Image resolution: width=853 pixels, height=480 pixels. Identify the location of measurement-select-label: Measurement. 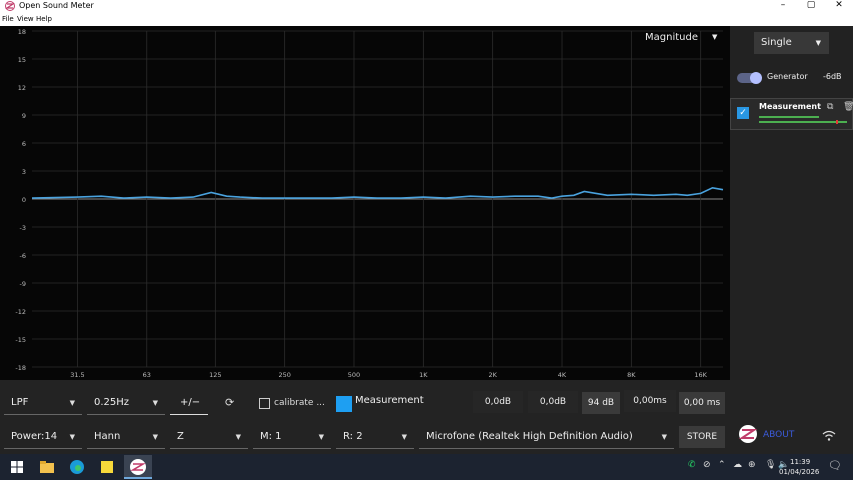
(389, 401).